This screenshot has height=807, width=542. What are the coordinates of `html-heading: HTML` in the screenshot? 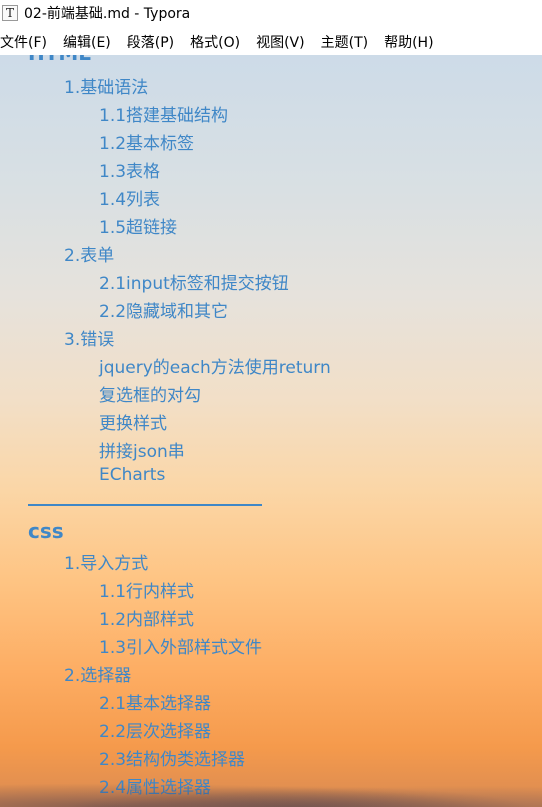 It's located at (59, 60).